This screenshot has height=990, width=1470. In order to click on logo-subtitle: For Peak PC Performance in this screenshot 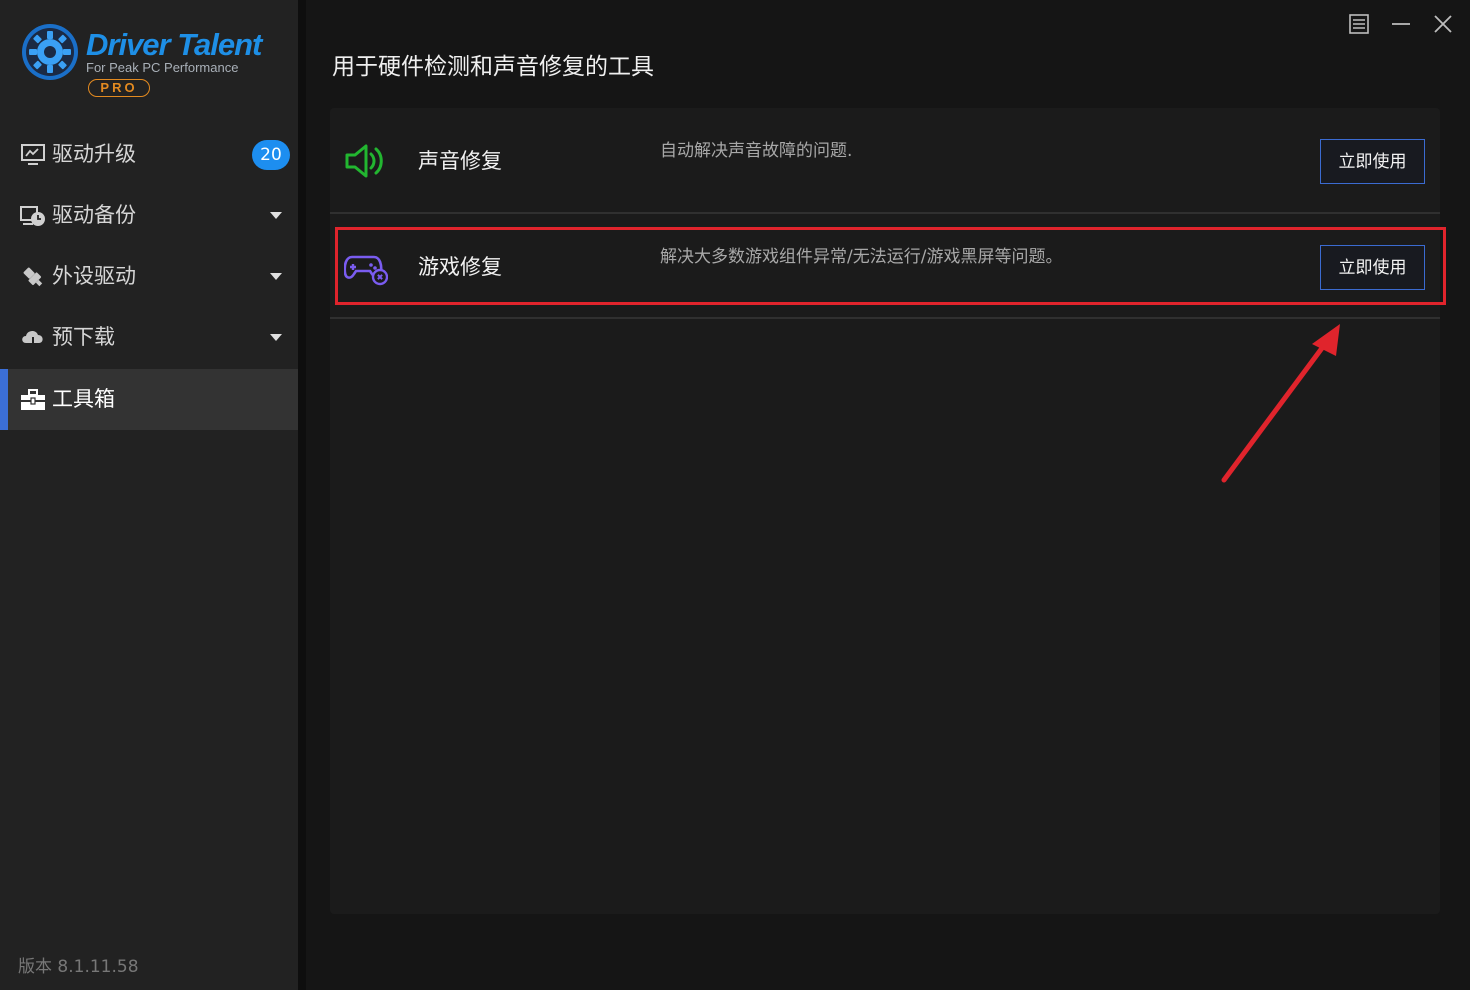, I will do `click(162, 67)`.